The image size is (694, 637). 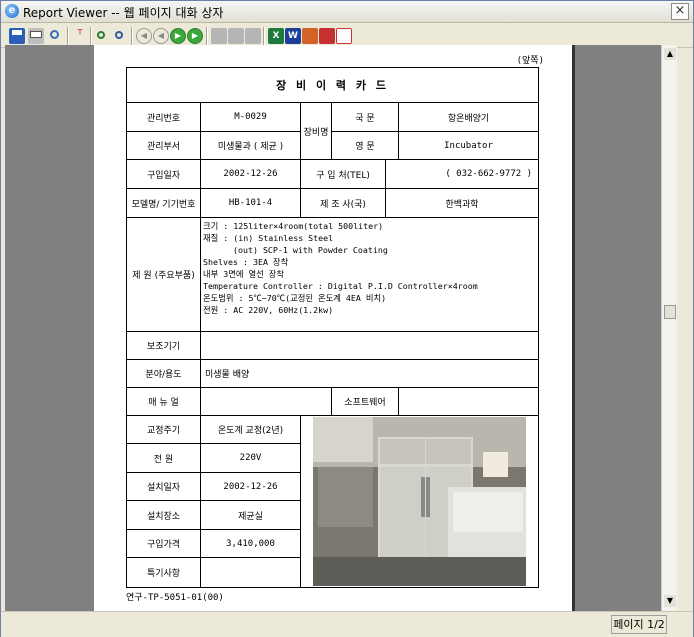 What do you see at coordinates (17, 36) in the screenshot?
I see `save-icon` at bounding box center [17, 36].